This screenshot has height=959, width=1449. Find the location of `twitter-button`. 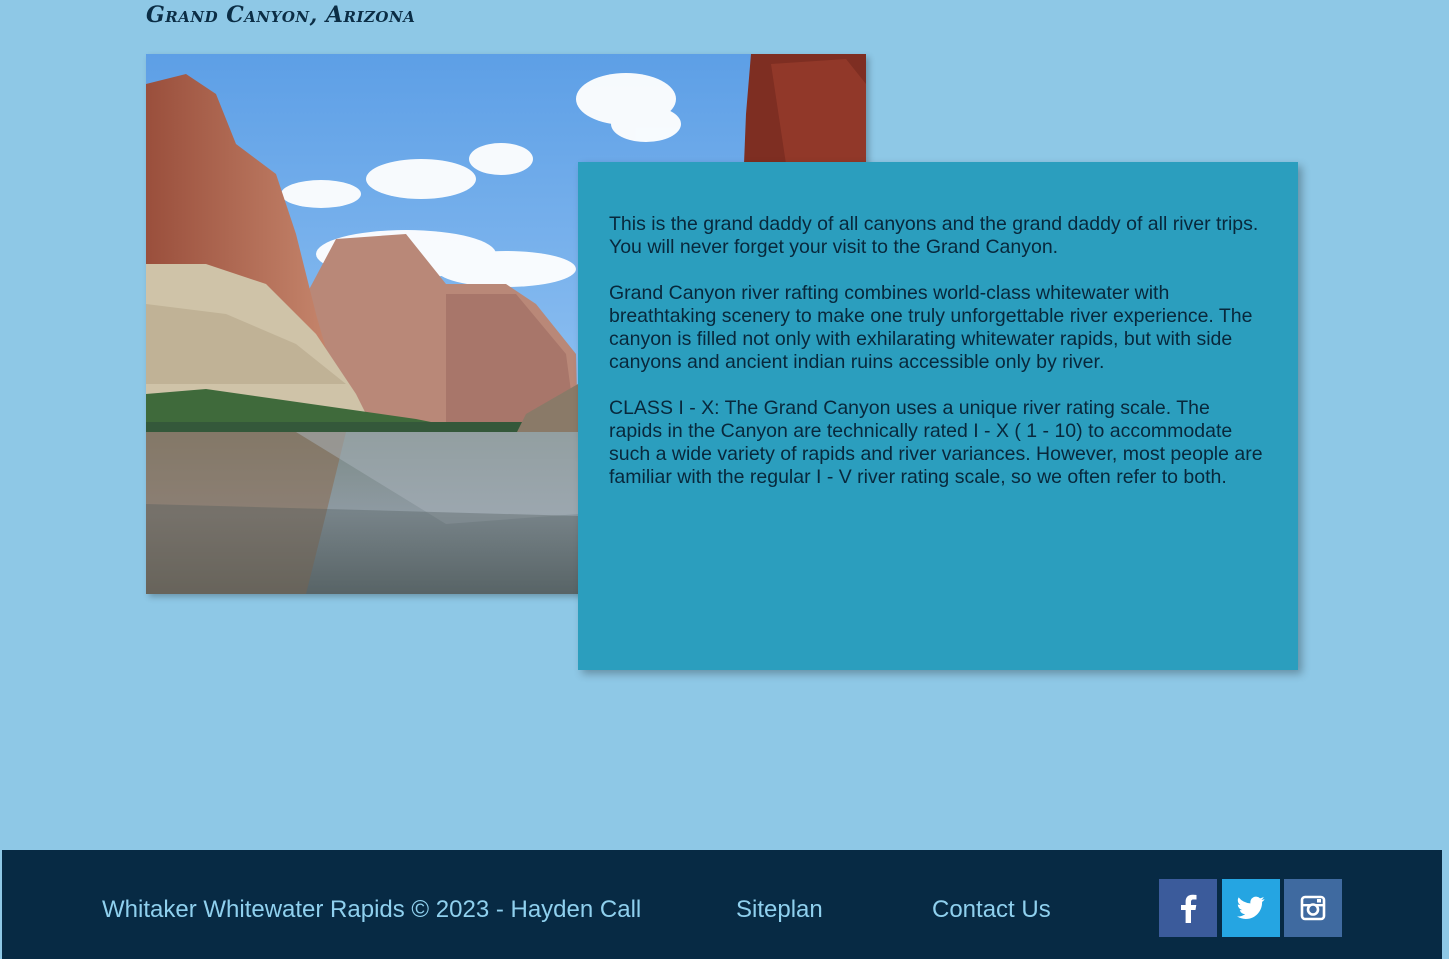

twitter-button is located at coordinates (1251, 908).